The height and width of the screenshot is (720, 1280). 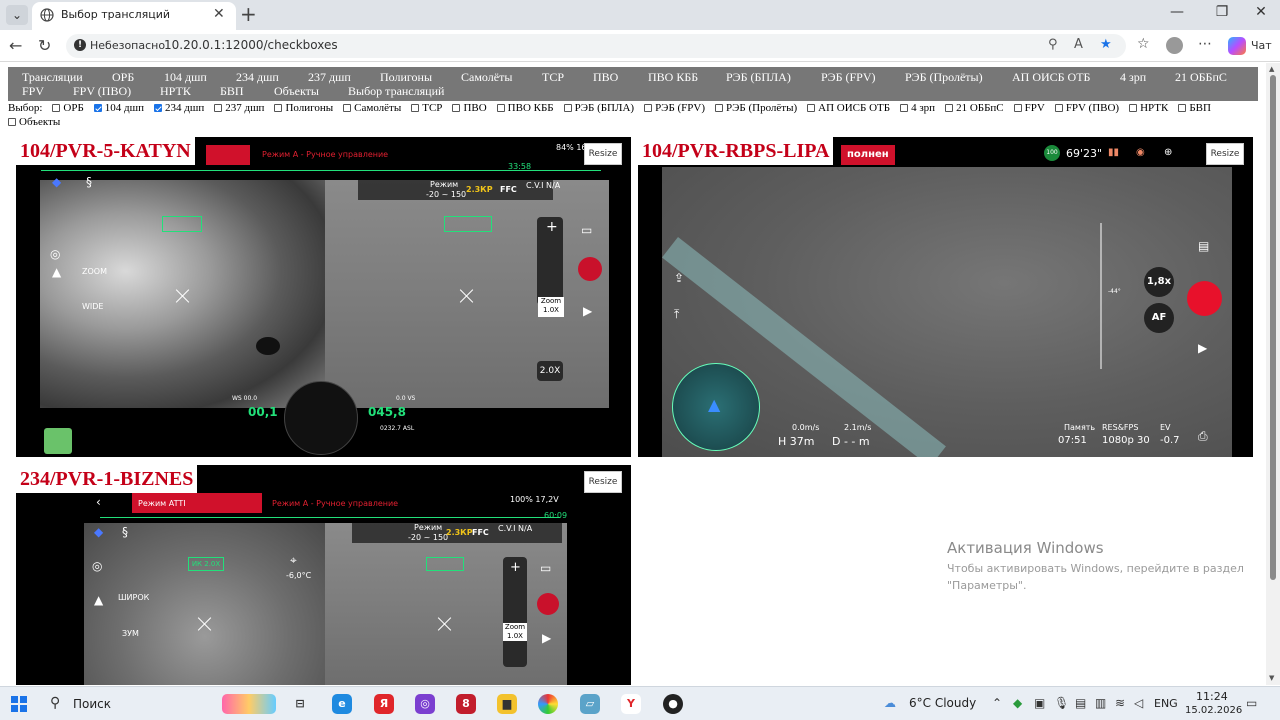 I want to click on filter-checkbox: ПВО КББ, so click(x=525, y=108).